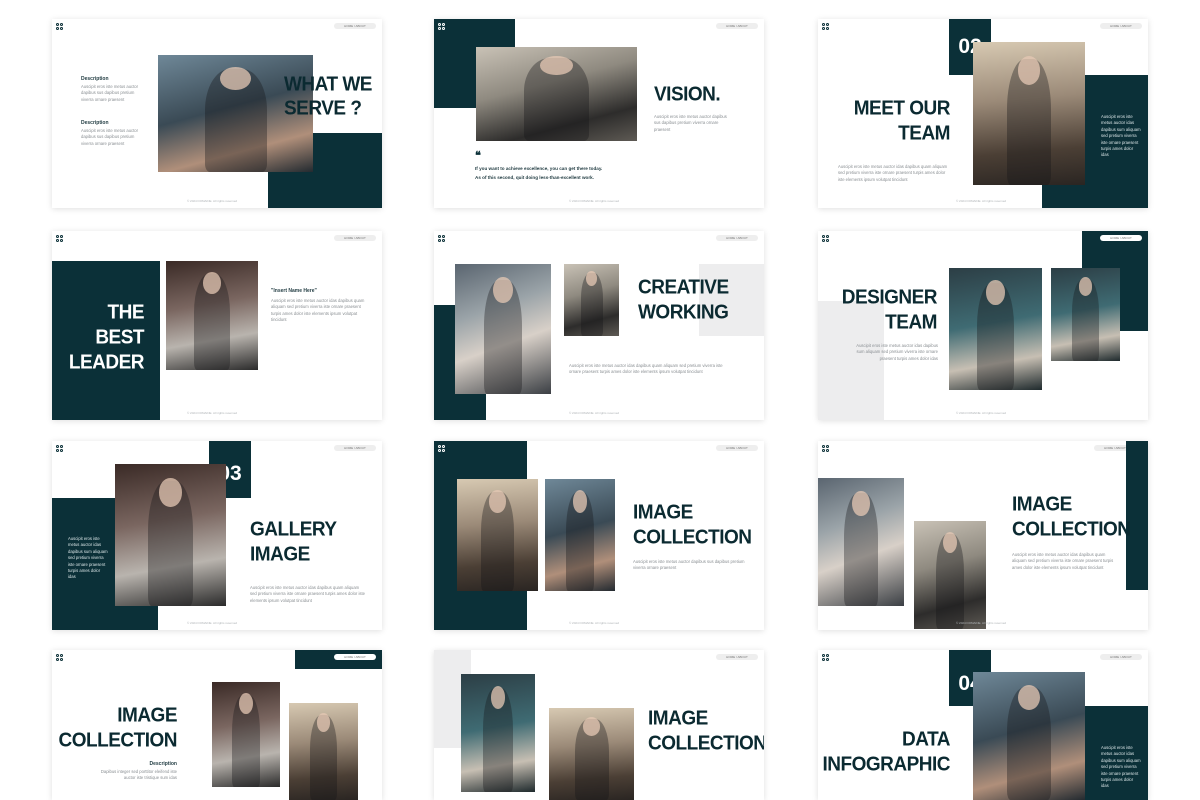 The image size is (1200, 800). Describe the element at coordinates (1085, 314) in the screenshot. I see `photo-woman-teal` at that location.